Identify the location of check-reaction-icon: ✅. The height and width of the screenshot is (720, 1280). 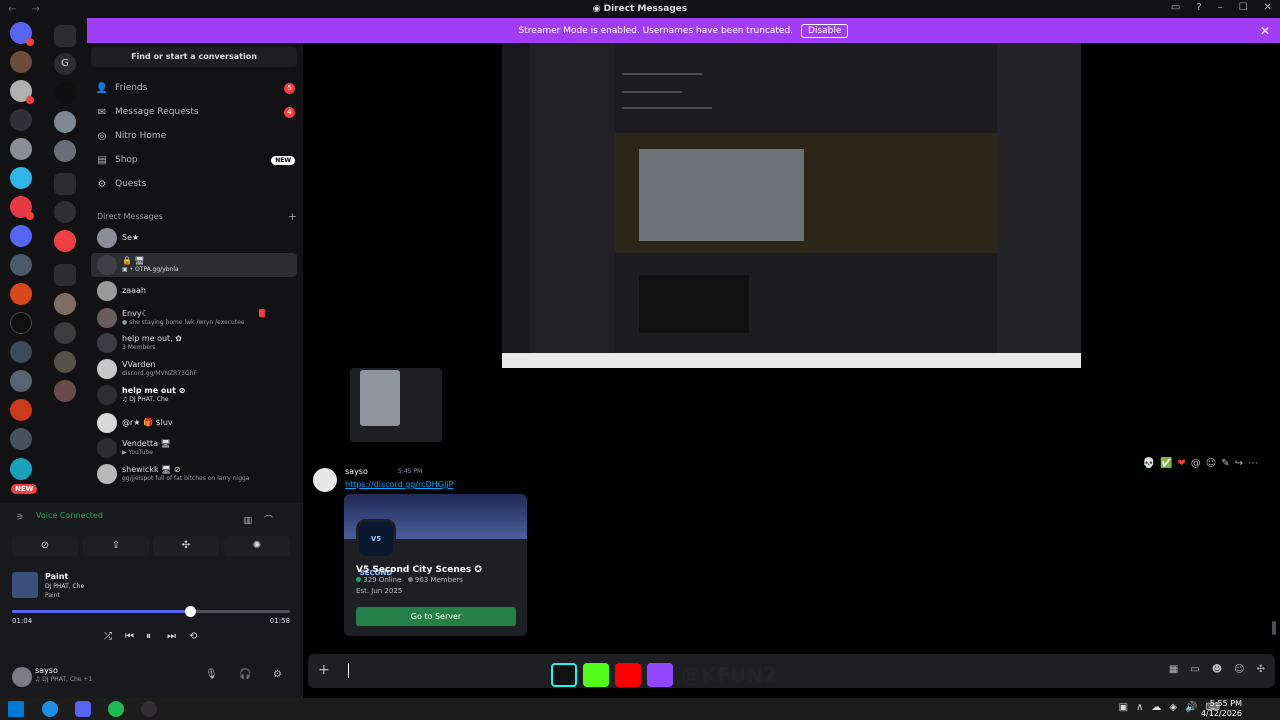
(1166, 463).